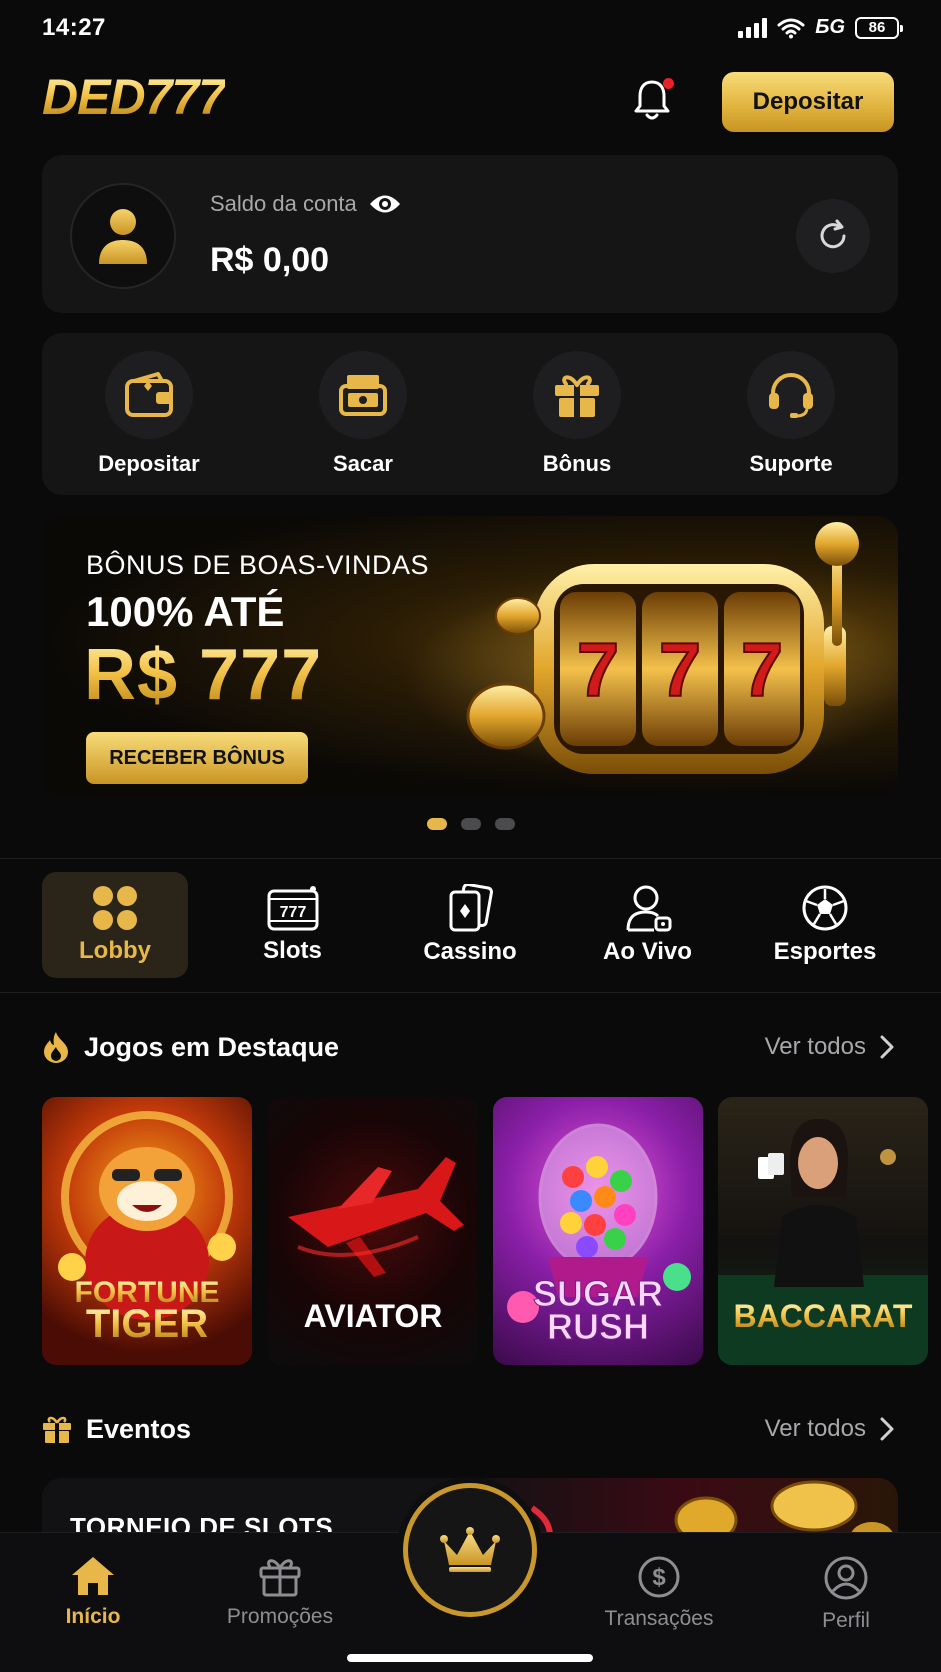 This screenshot has width=941, height=1672. What do you see at coordinates (147, 1324) in the screenshot?
I see `game-title-line2: TIGER` at bounding box center [147, 1324].